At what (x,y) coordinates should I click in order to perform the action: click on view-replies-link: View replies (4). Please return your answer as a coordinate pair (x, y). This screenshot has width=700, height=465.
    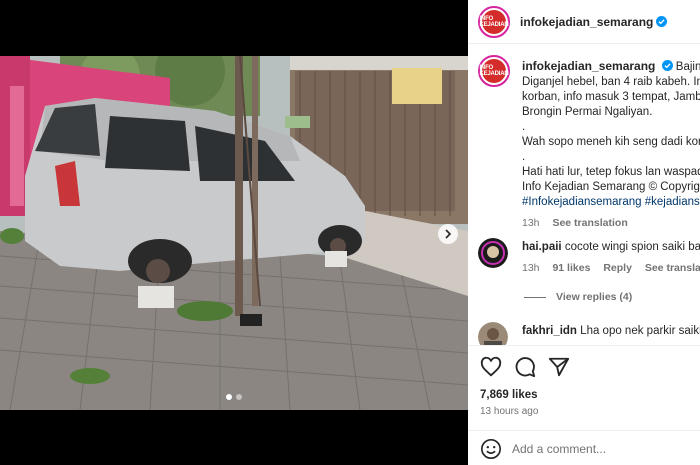
    Looking at the image, I should click on (578, 297).